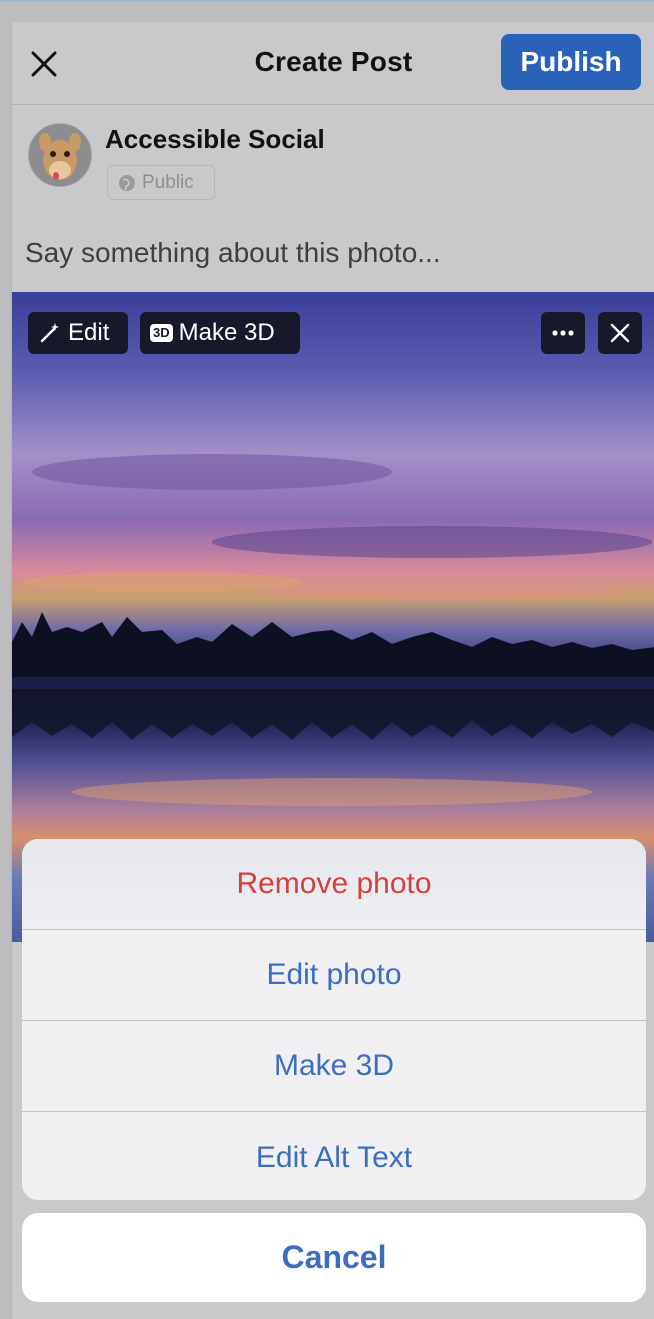  What do you see at coordinates (334, 975) in the screenshot?
I see `edit-photo-option: Edit photo` at bounding box center [334, 975].